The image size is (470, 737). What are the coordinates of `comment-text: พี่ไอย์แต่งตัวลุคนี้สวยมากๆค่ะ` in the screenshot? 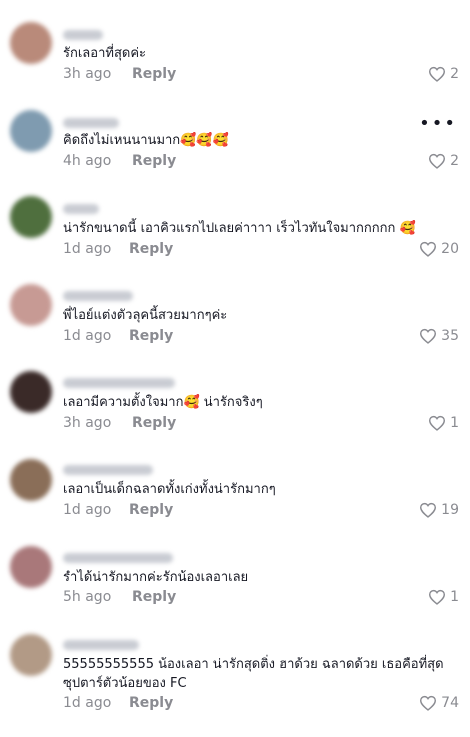 It's located at (145, 315).